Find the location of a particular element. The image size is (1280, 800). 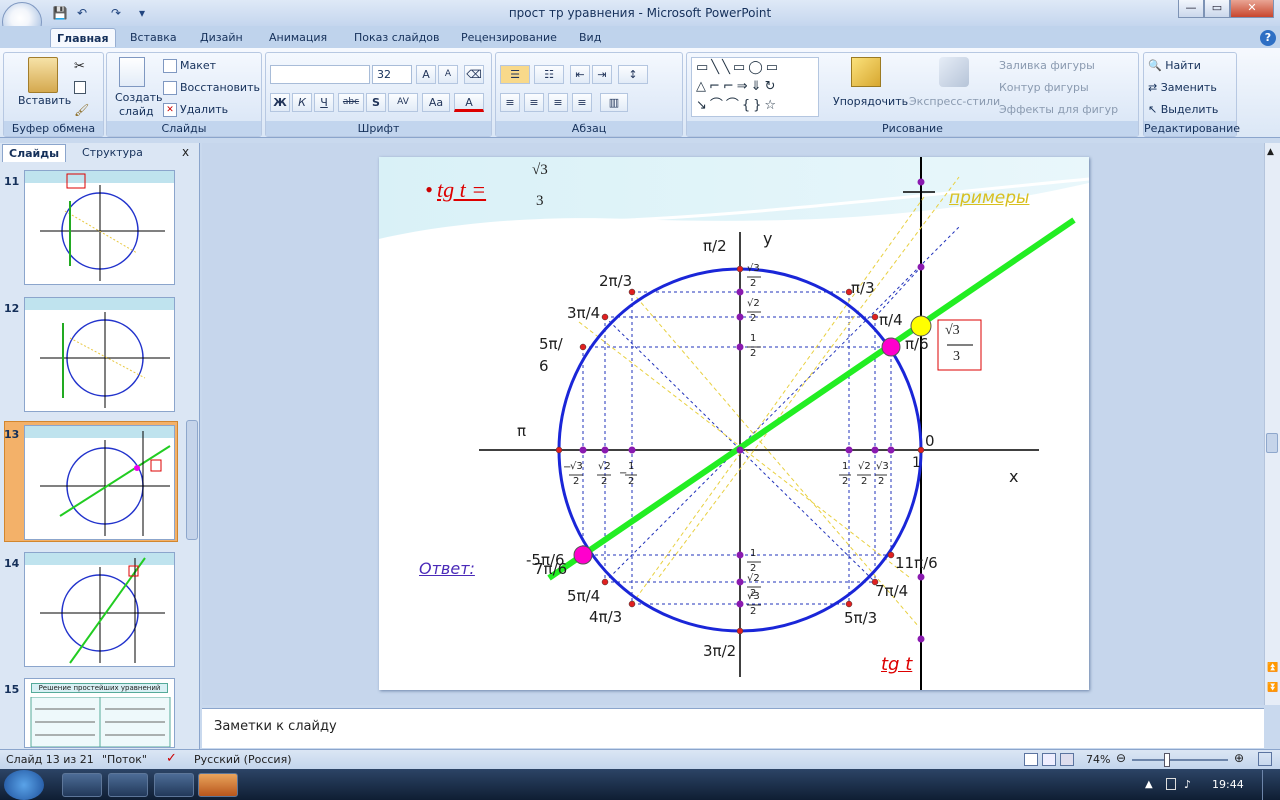

grow-font-button: A is located at coordinates (426, 74).